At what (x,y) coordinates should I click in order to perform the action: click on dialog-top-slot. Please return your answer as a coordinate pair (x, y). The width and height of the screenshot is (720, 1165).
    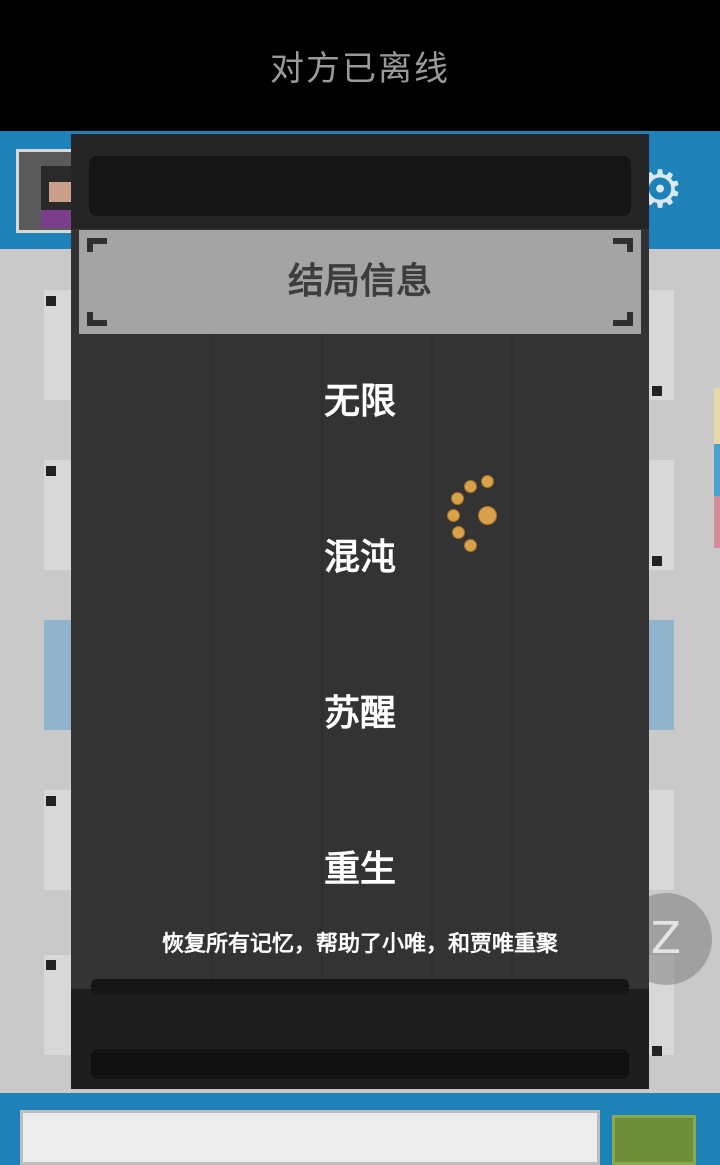
    Looking at the image, I should click on (360, 186).